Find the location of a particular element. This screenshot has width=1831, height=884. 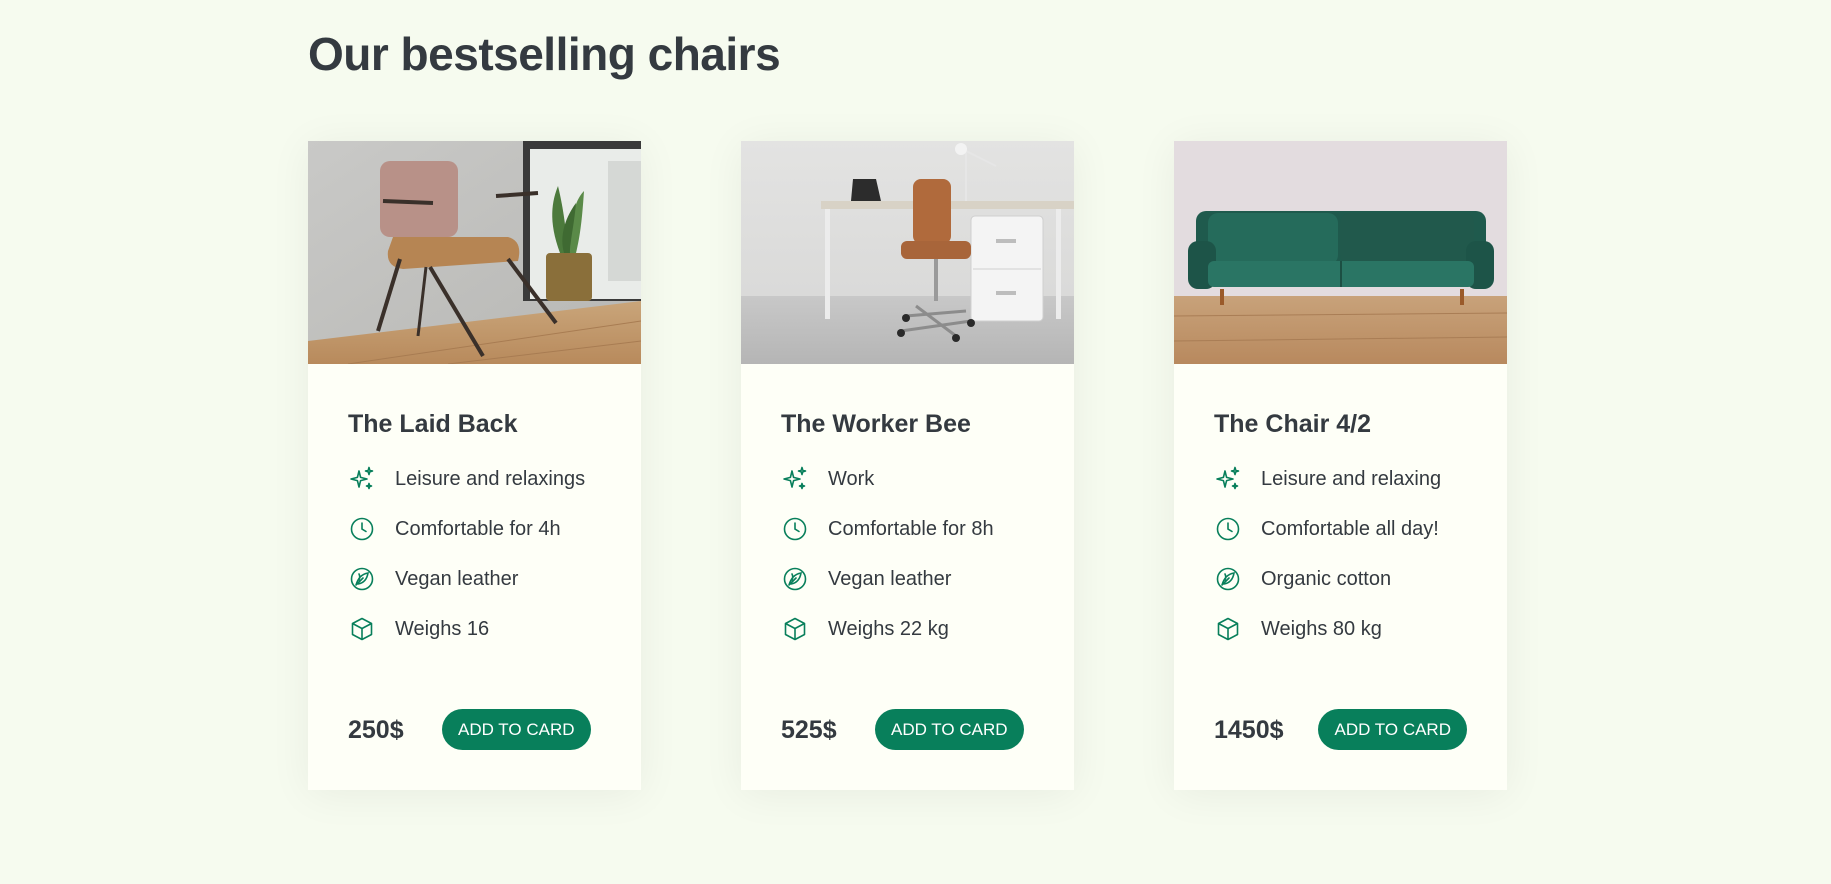

product-image-armchair is located at coordinates (474, 252).